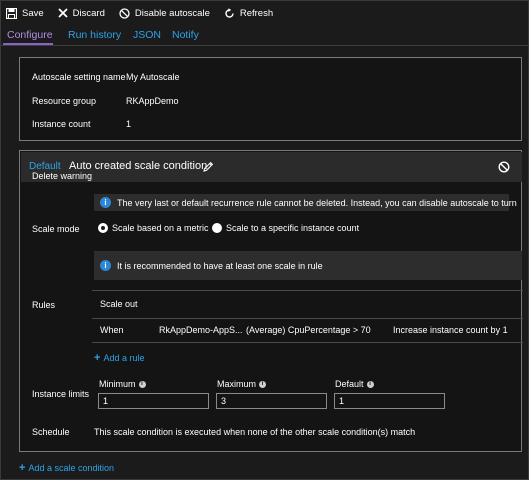 This screenshot has height=480, width=529. I want to click on instance-limits-label: Instance limits, so click(61, 394).